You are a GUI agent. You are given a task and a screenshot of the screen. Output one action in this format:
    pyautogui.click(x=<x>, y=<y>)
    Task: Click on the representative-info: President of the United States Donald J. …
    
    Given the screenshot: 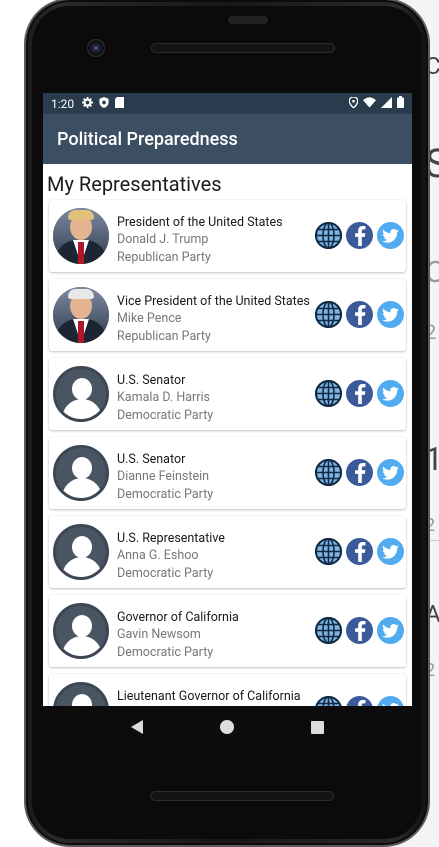 What is the action you would take?
    pyautogui.click(x=216, y=240)
    